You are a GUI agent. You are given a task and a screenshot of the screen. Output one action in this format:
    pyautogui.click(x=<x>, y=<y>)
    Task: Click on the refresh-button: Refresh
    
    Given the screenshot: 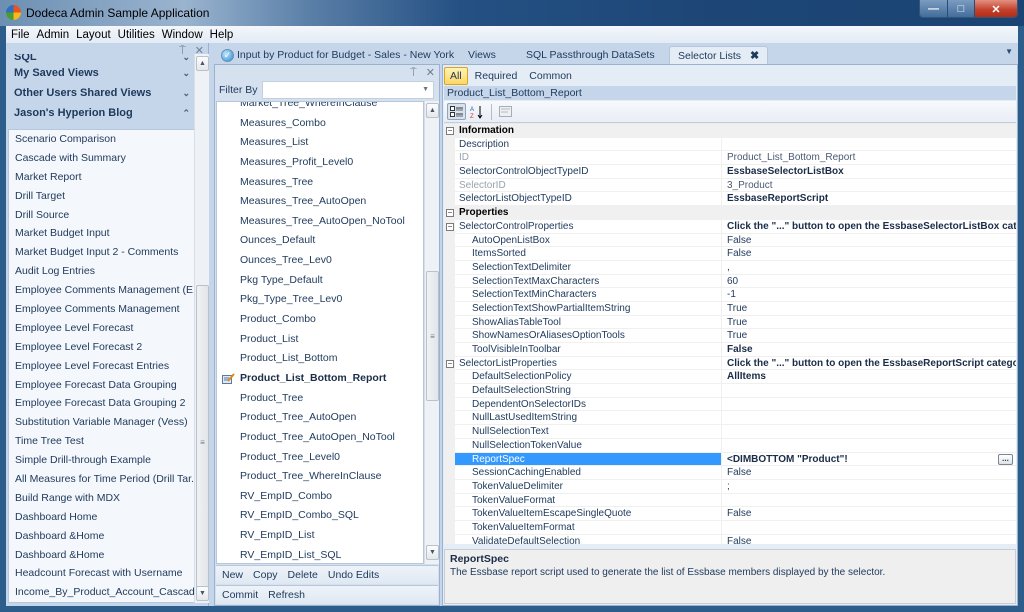 What is the action you would take?
    pyautogui.click(x=286, y=595)
    